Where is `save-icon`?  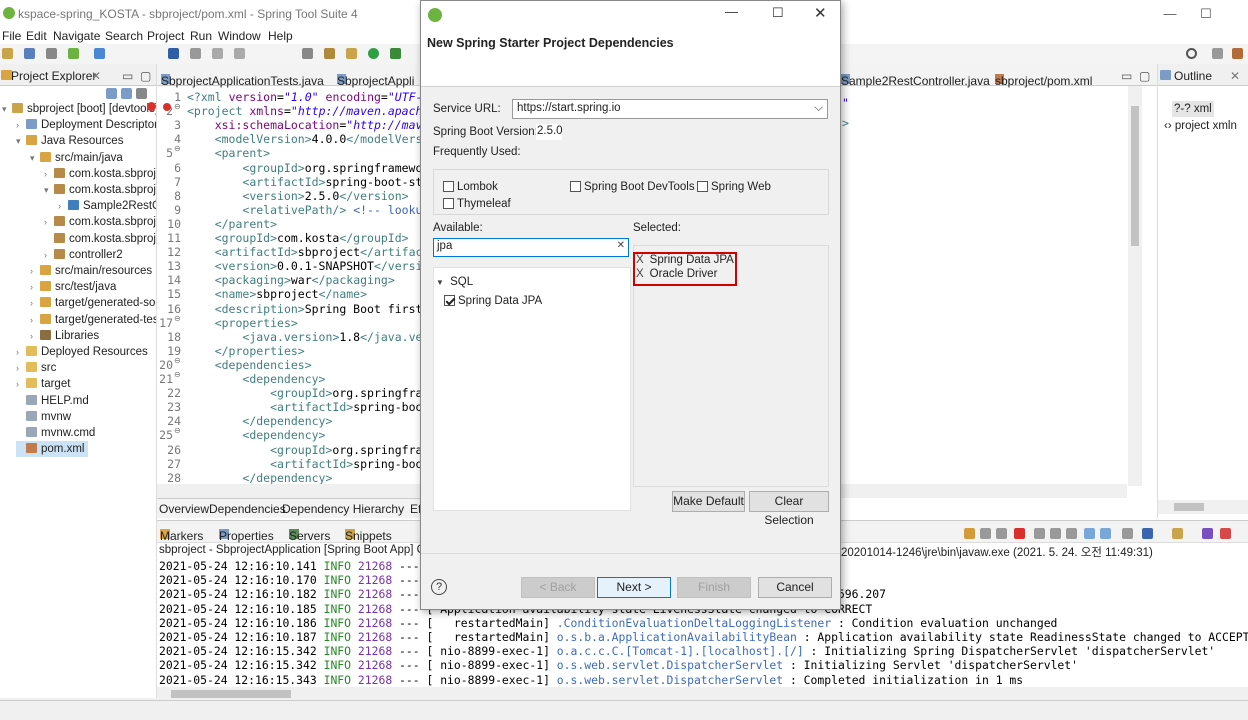
save-icon is located at coordinates (29, 53).